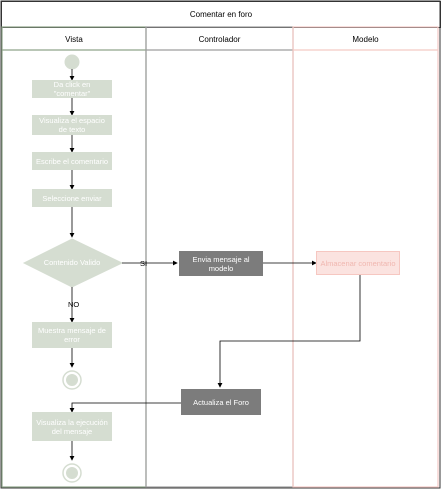 The image size is (442, 490). What do you see at coordinates (358, 263) in the screenshot?
I see `node-almacenar-comentario: Almacenar comentario` at bounding box center [358, 263].